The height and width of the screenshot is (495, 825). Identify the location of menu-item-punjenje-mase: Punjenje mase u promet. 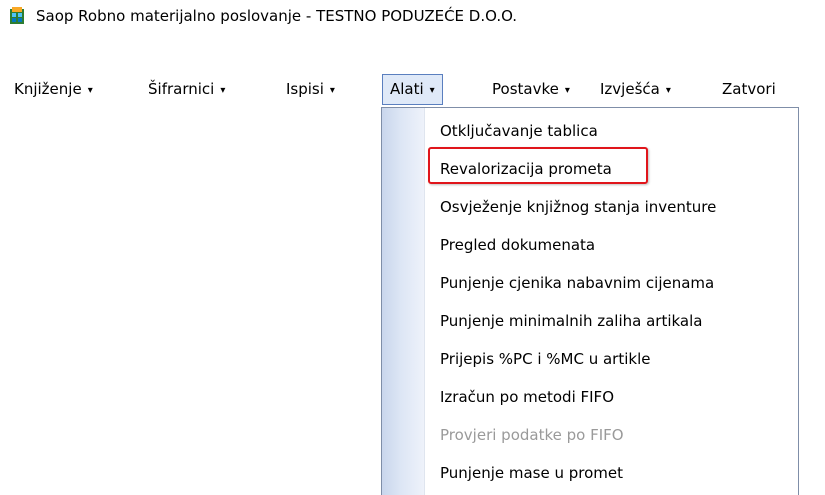
(609, 473).